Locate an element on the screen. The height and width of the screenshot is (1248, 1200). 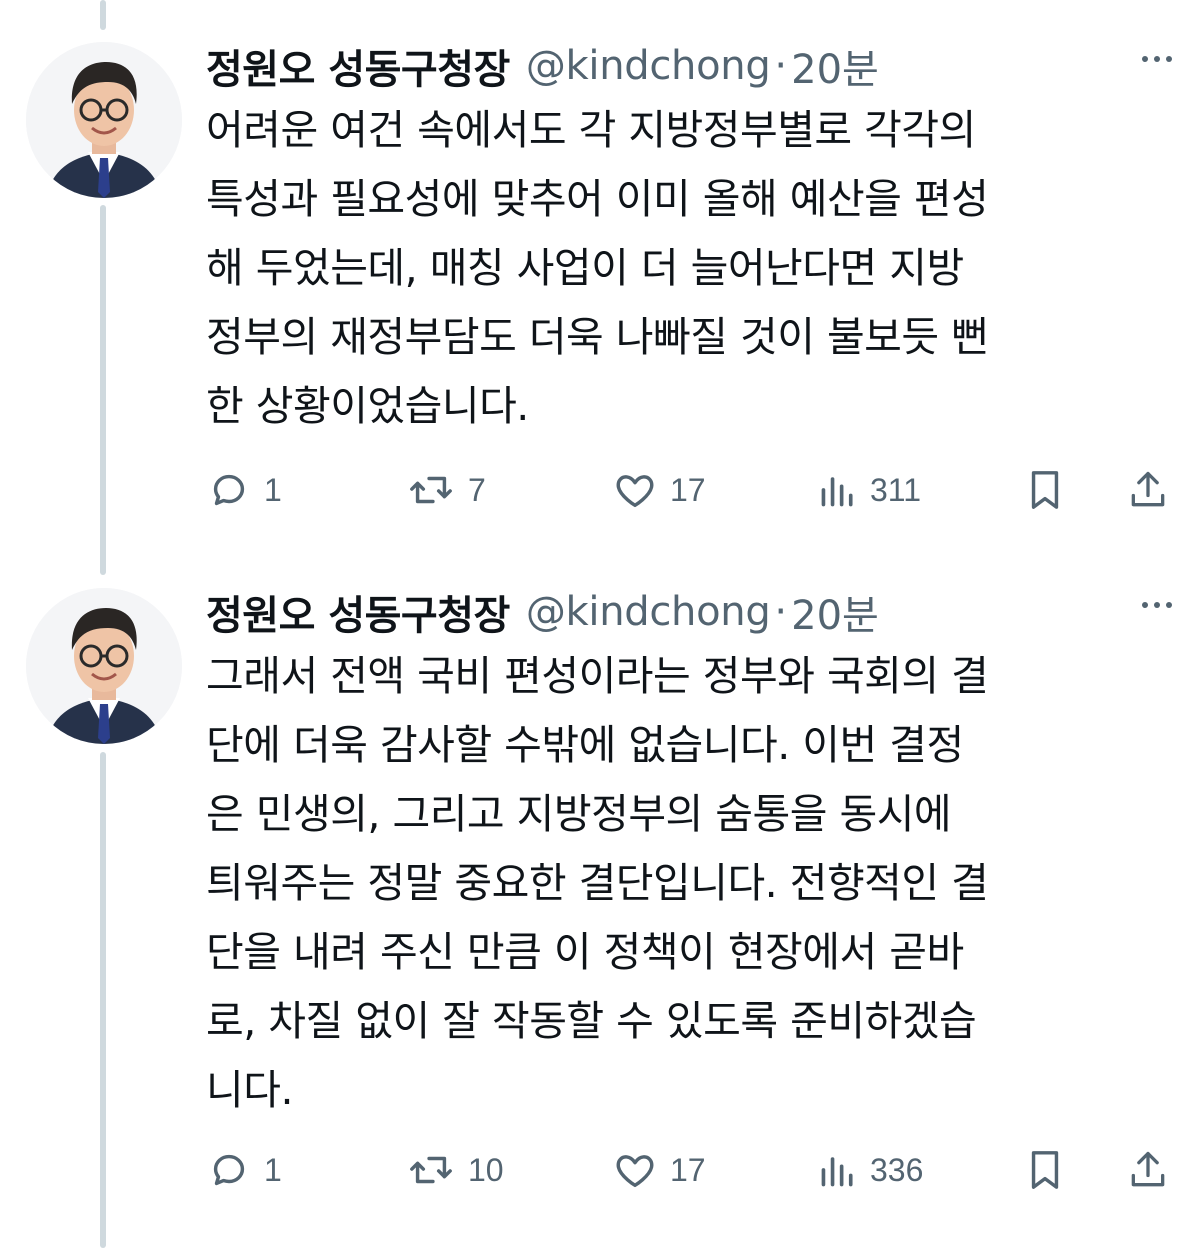
text-line: 단을 내려 주신 만큼 이 정책이 현장에서 곧바 is located at coordinates (585, 952).